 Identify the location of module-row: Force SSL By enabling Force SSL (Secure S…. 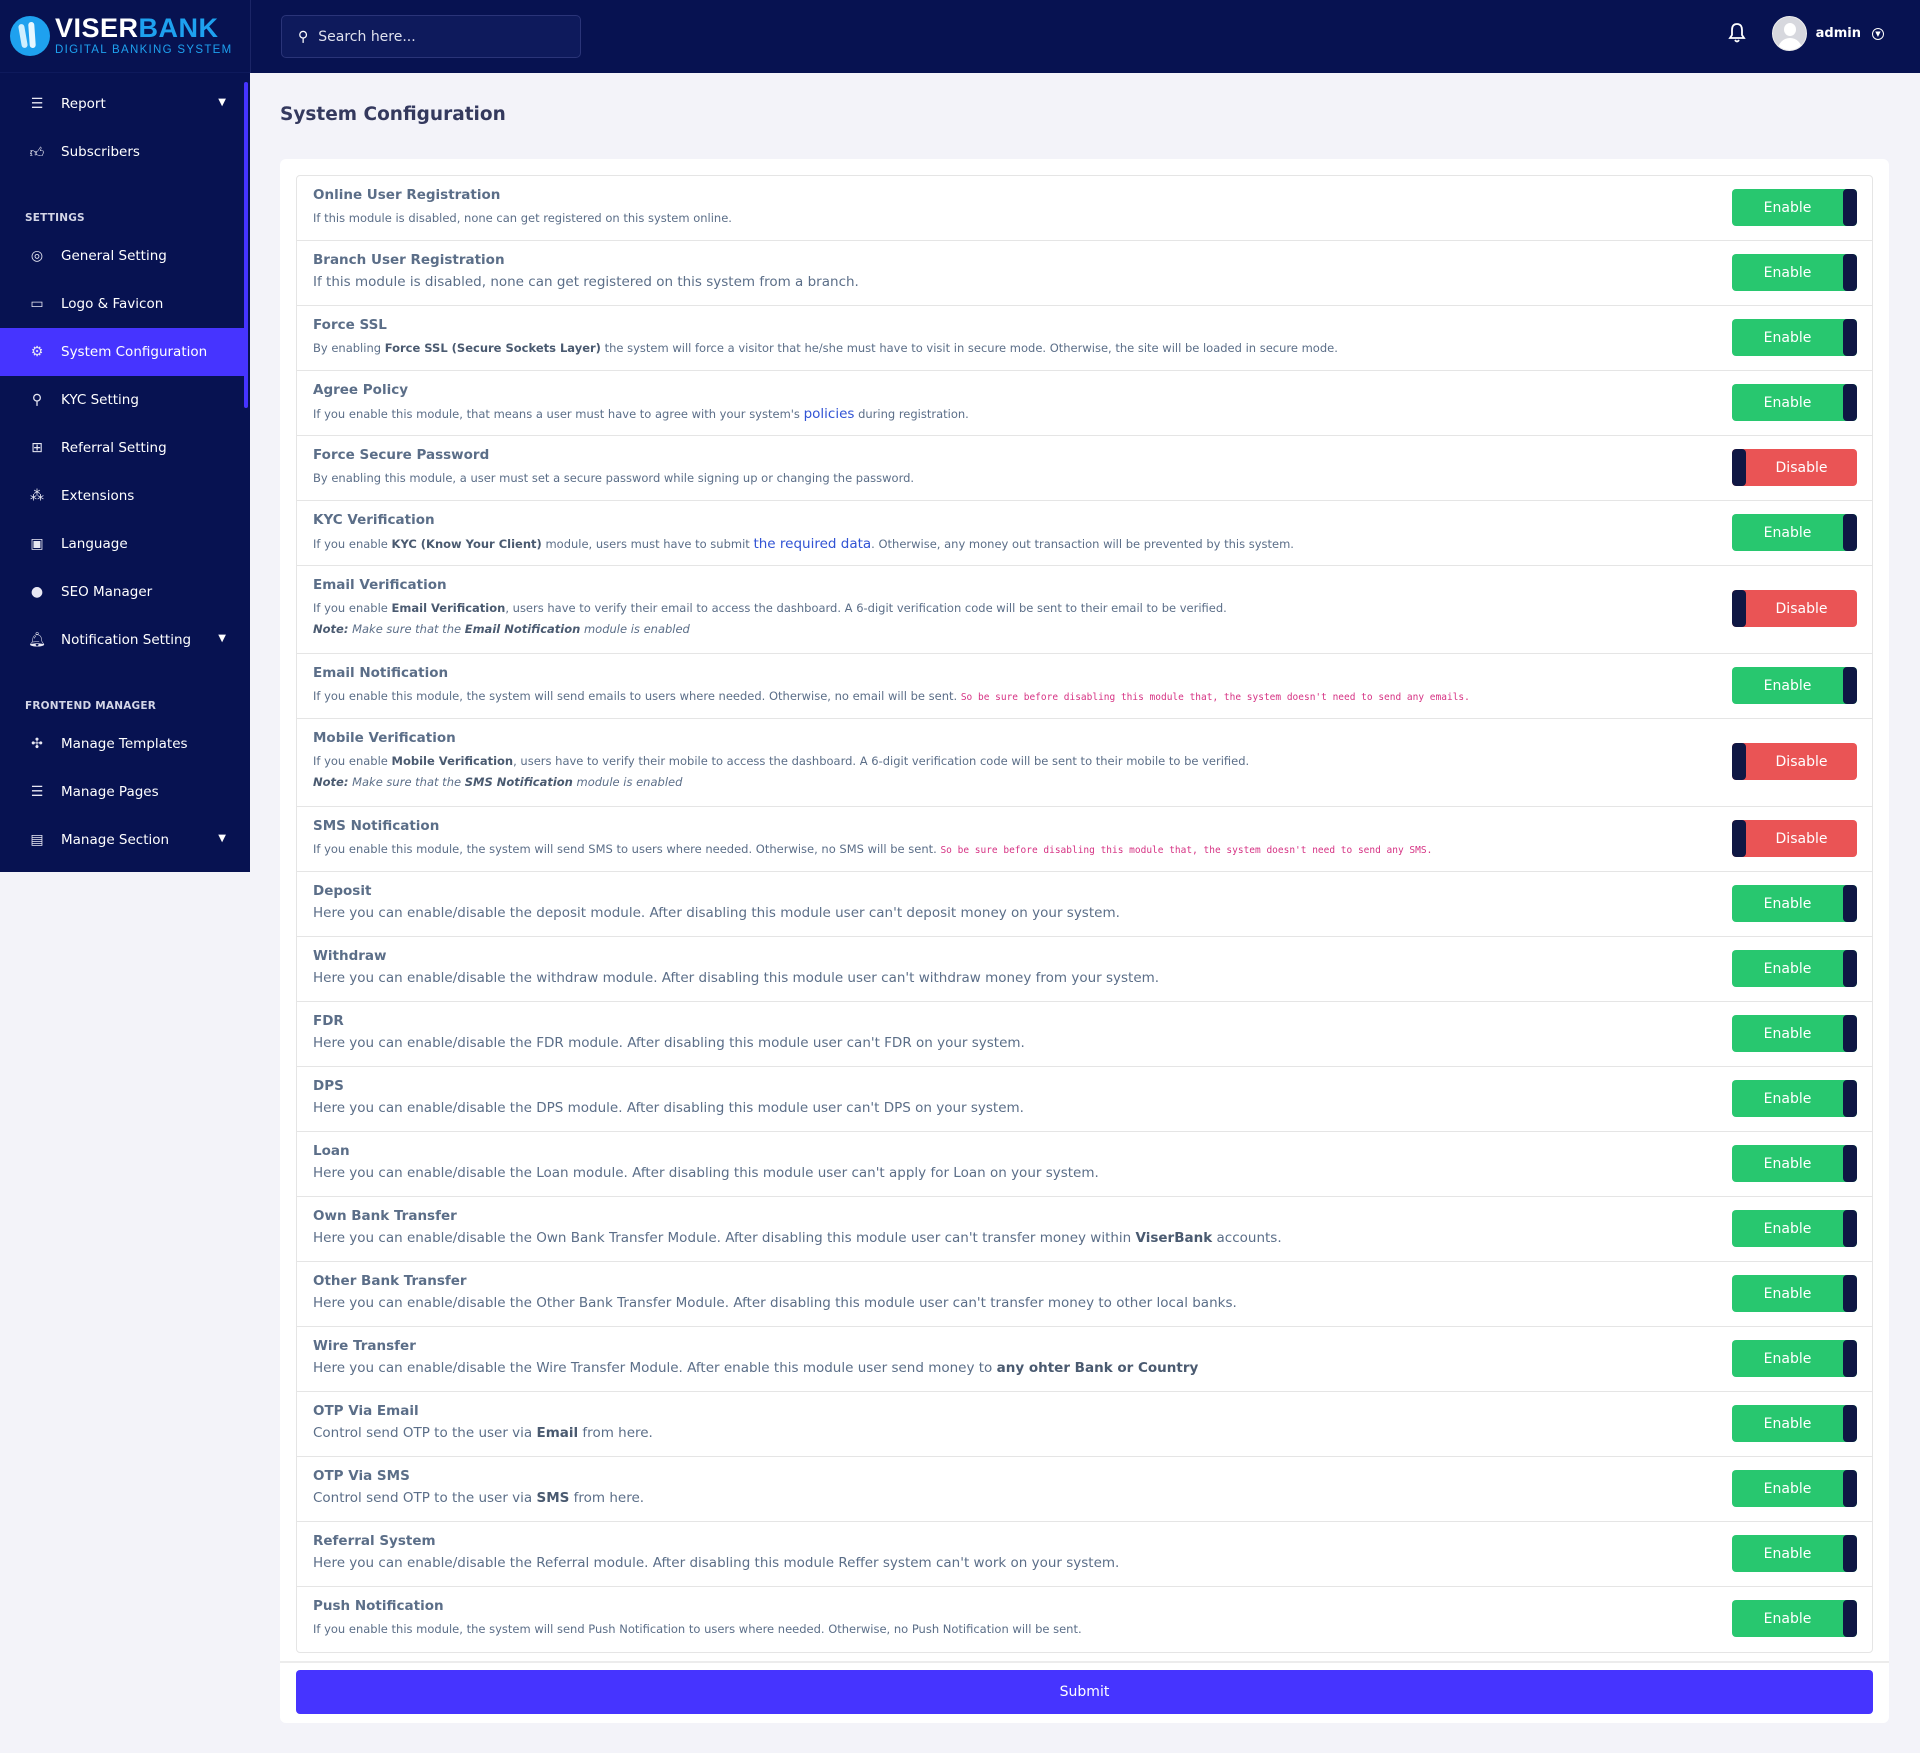
(1084, 338).